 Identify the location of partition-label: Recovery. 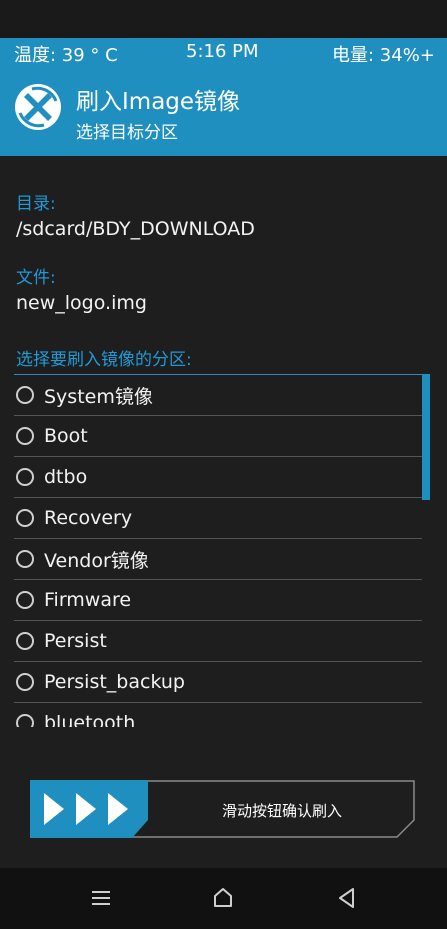
(88, 518).